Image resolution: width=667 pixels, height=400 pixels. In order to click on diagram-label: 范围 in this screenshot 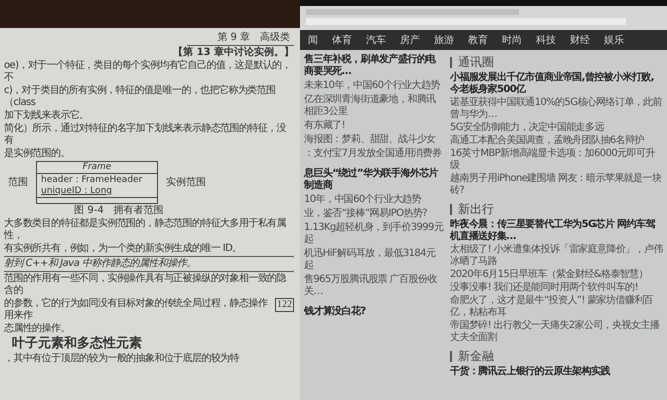, I will do `click(18, 182)`.